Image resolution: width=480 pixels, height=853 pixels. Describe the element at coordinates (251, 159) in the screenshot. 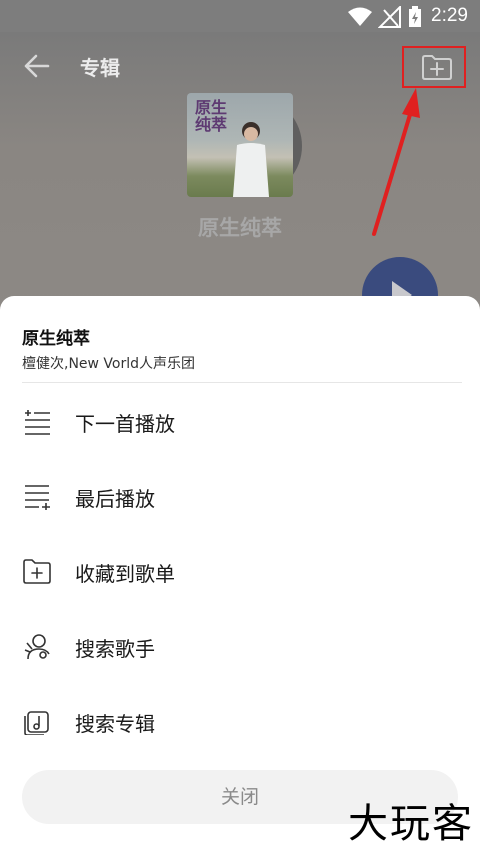

I see `album-cover-person` at that location.